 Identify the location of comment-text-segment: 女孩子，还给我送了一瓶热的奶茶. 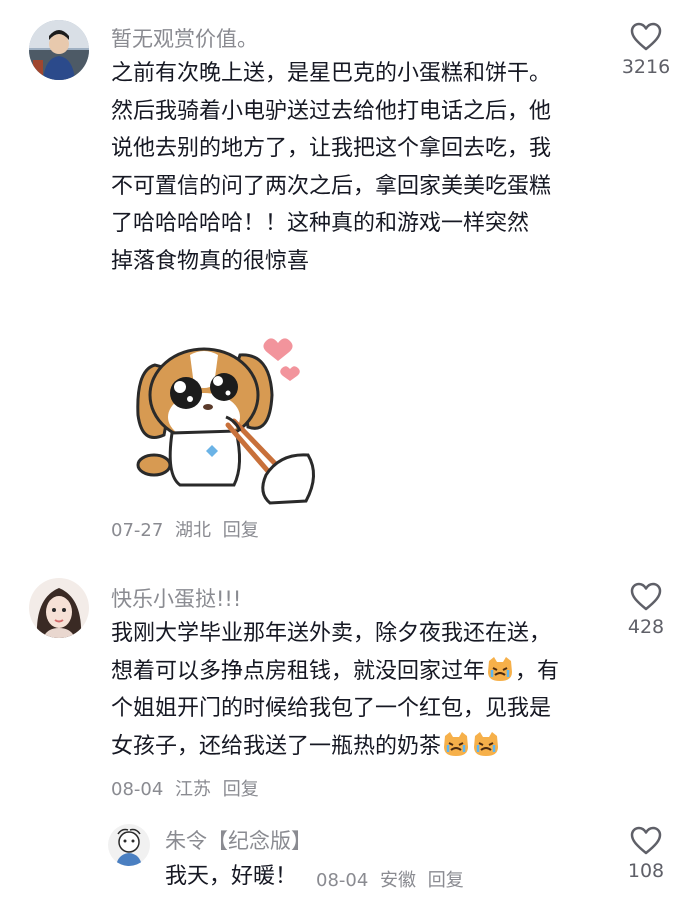
(276, 746).